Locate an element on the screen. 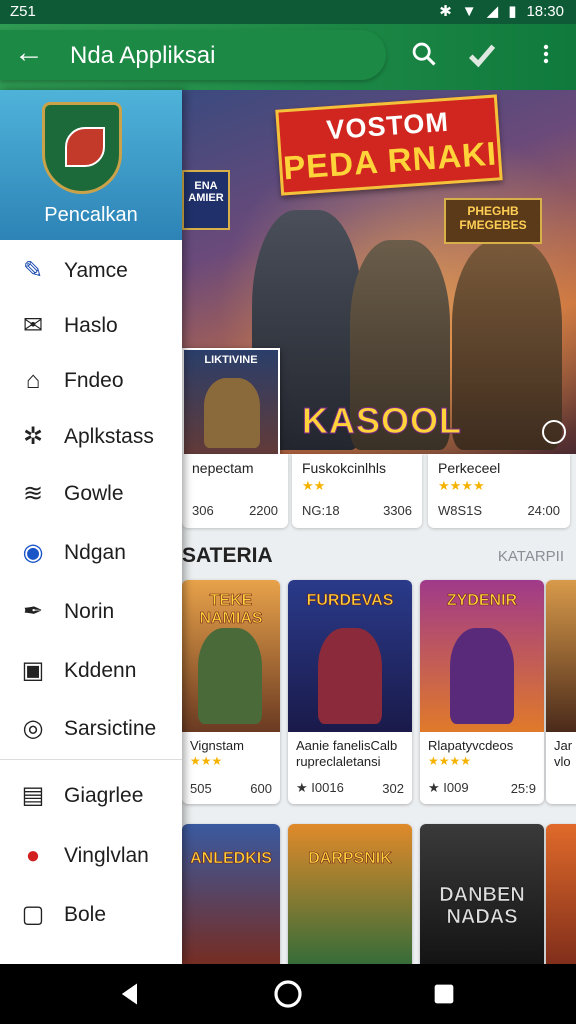 Image resolution: width=576 pixels, height=1024 pixels. more-options-button is located at coordinates (546, 56).